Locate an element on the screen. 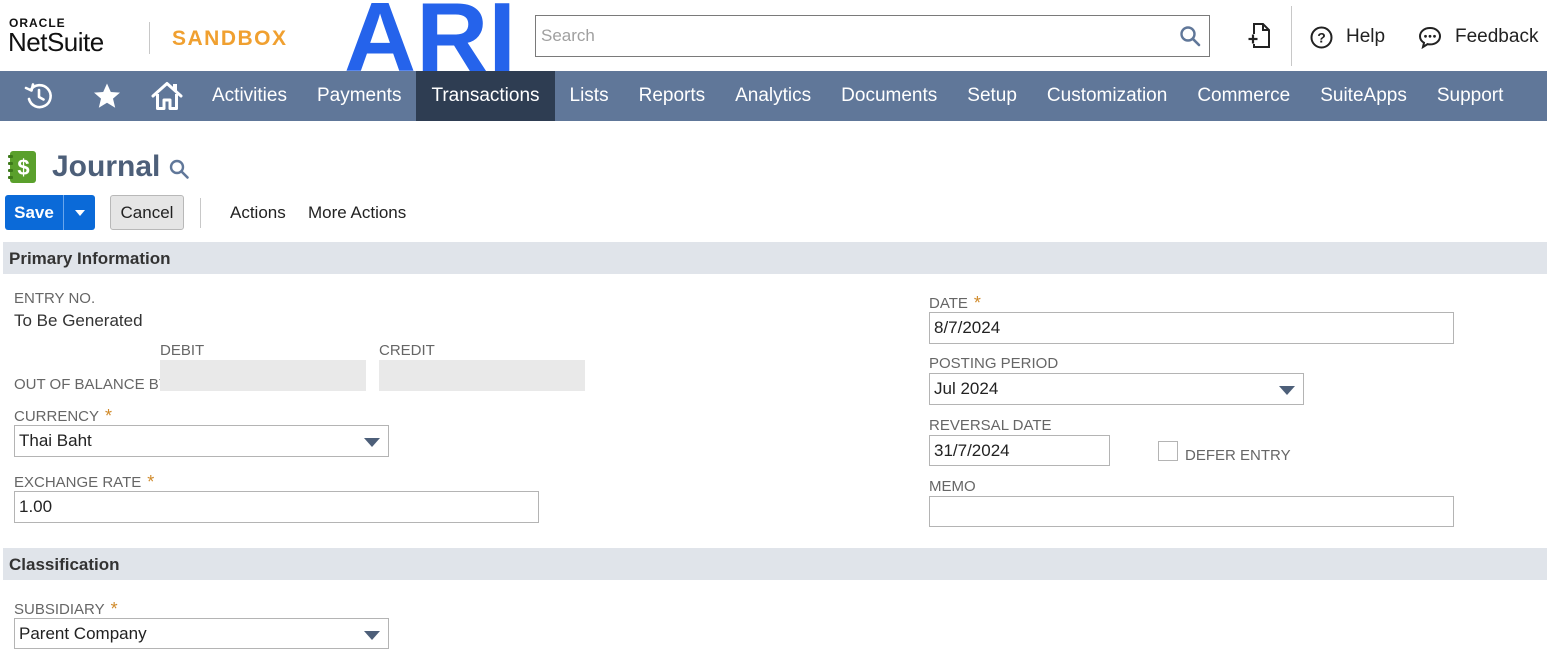 This screenshot has height=653, width=1547. nav-support: Support is located at coordinates (1470, 96).